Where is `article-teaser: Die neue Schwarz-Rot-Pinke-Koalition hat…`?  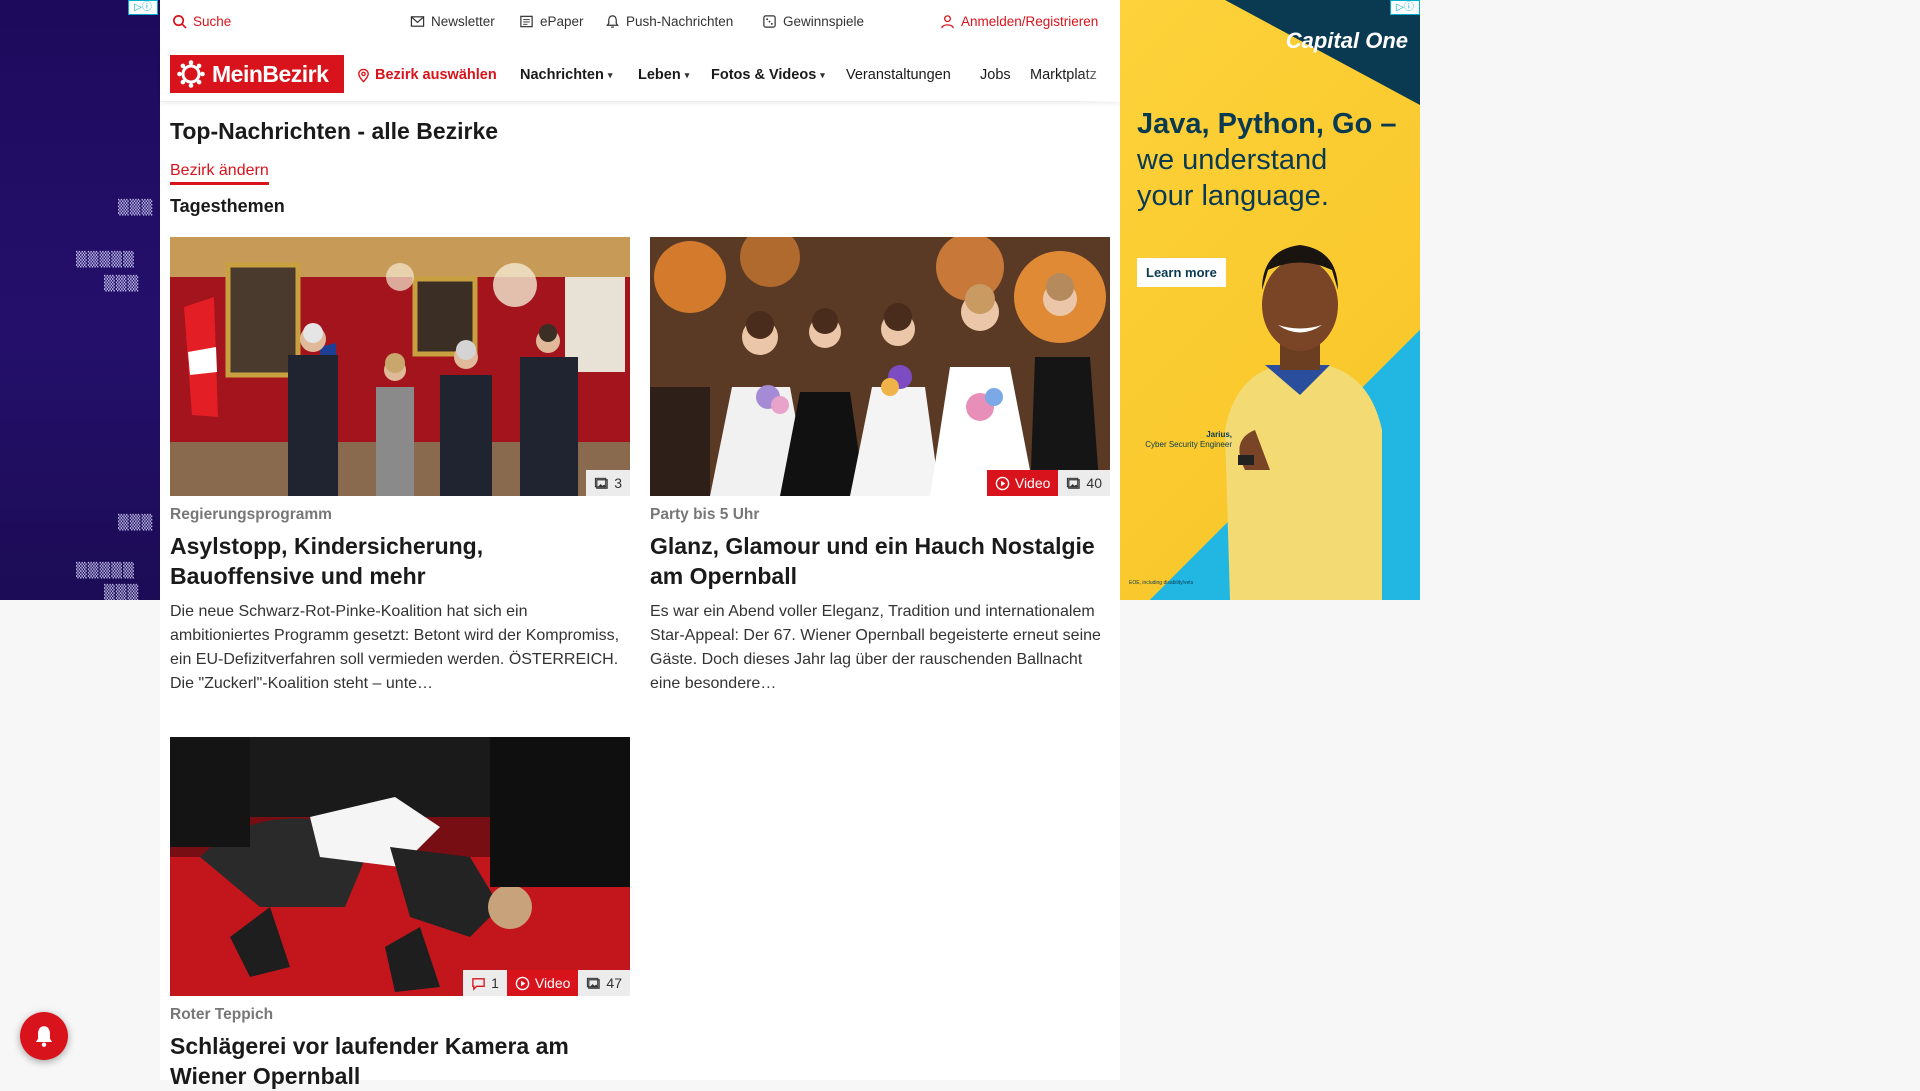 article-teaser: Die neue Schwarz-Rot-Pinke-Koalition hat… is located at coordinates (395, 647).